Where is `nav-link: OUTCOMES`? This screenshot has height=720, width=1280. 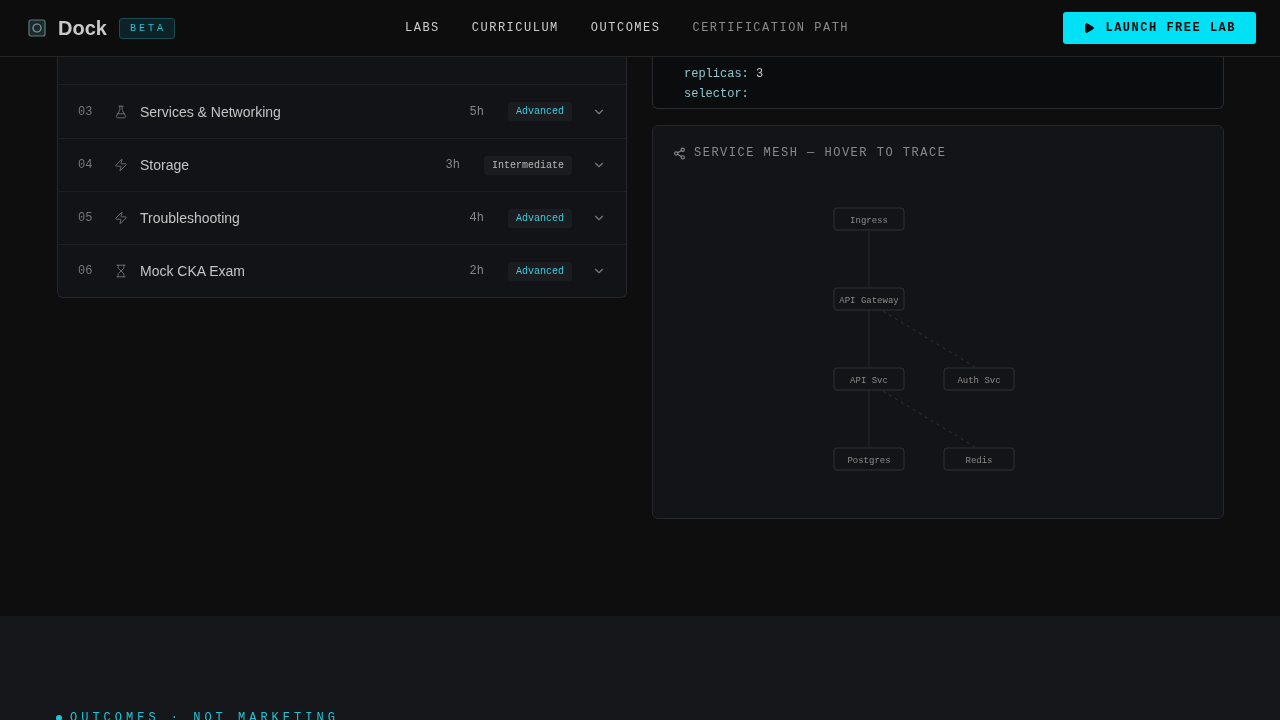 nav-link: OUTCOMES is located at coordinates (625, 28).